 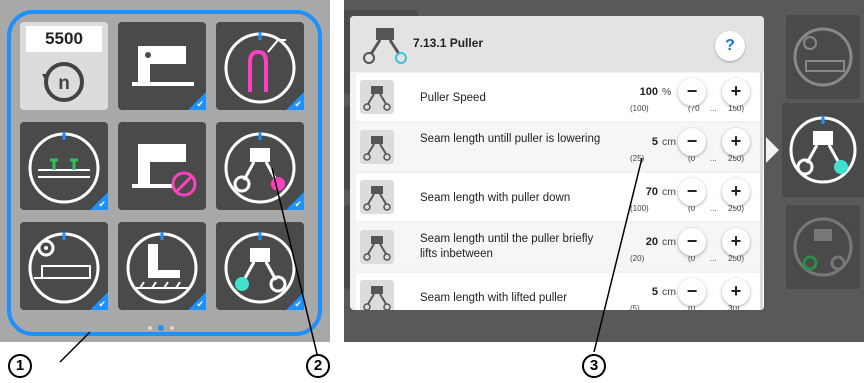 What do you see at coordinates (594, 366) in the screenshot?
I see `callout-3: 3` at bounding box center [594, 366].